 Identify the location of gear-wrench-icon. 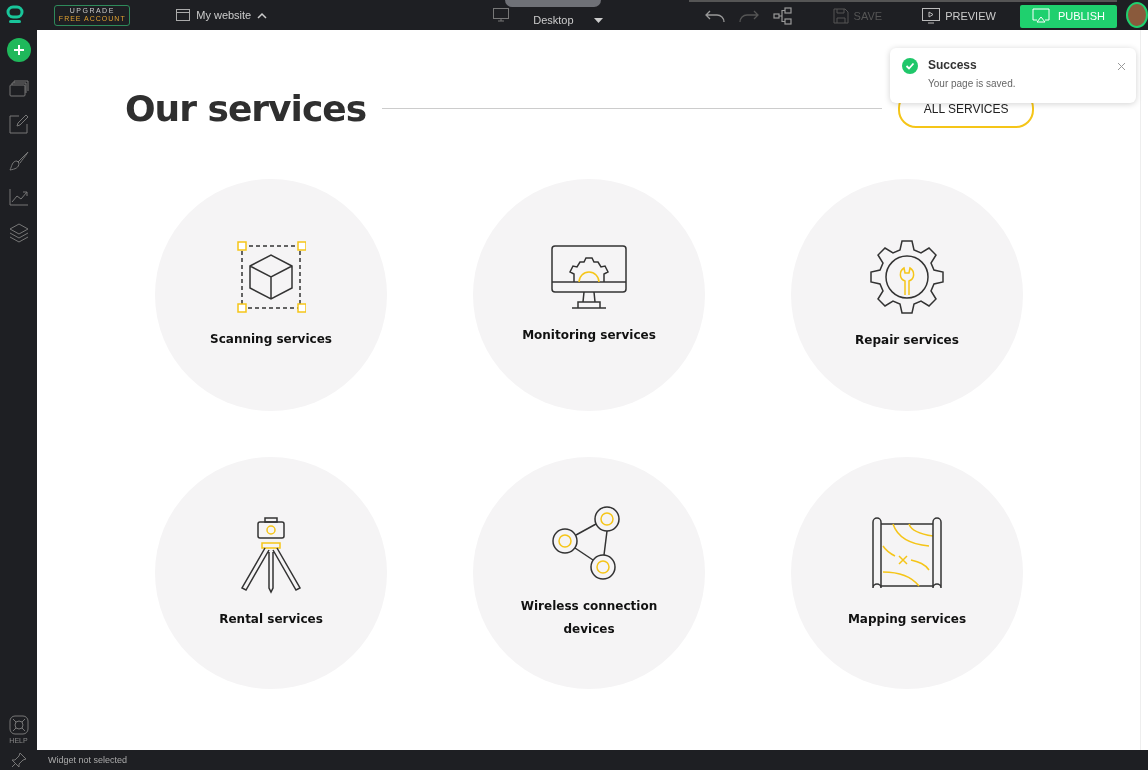
(907, 276).